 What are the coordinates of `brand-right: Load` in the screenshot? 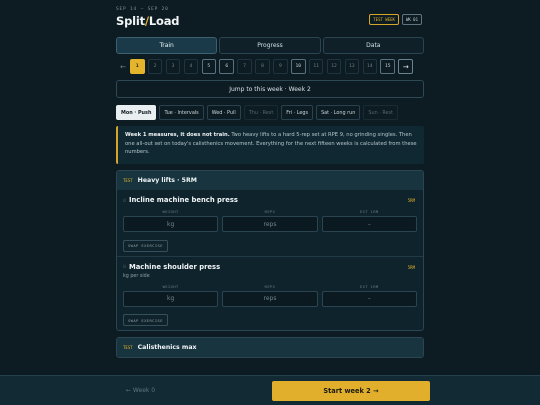 It's located at (164, 21).